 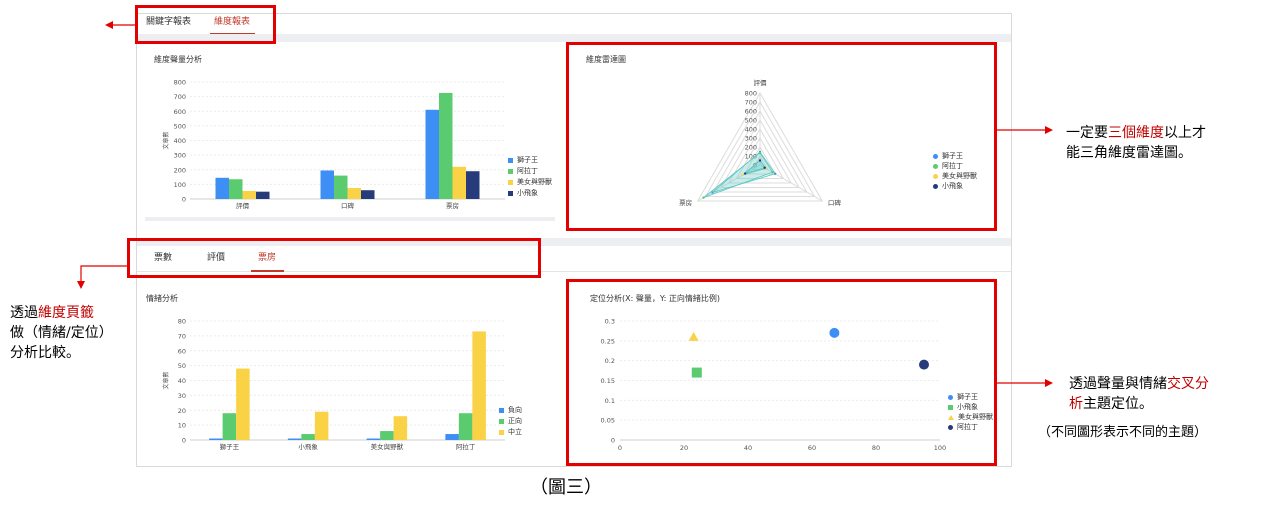 I want to click on note-line: 做（情緒/定位）, so click(x=61, y=333).